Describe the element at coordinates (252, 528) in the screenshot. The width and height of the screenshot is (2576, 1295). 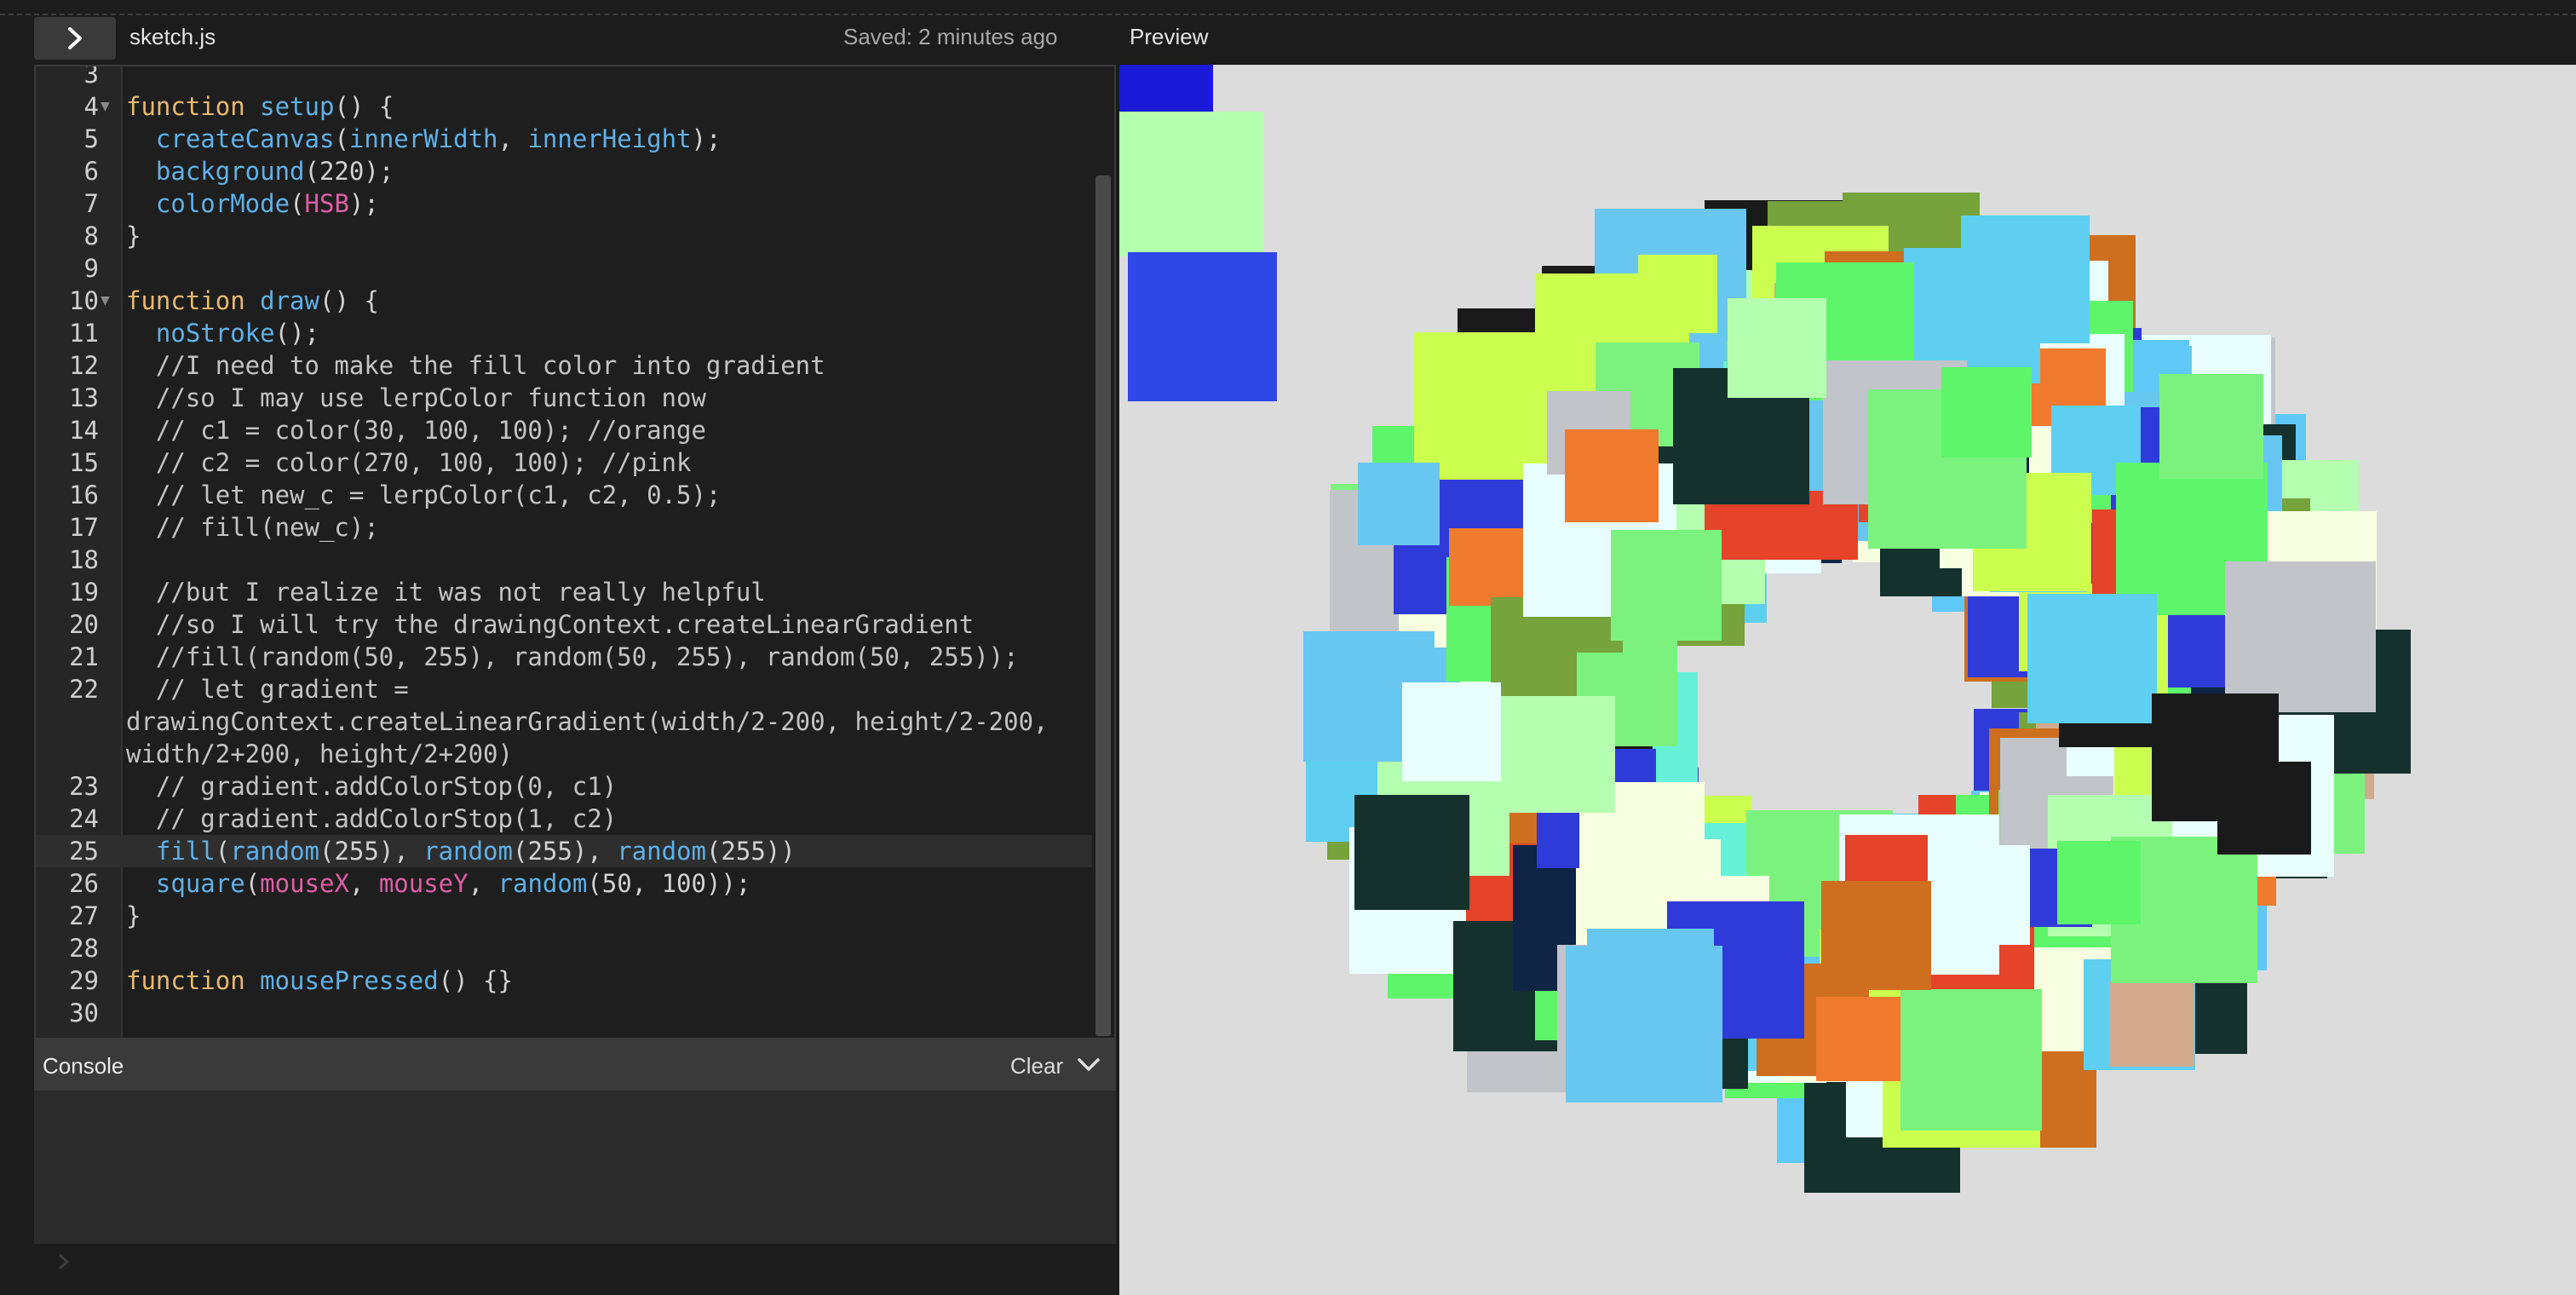
I see `code-text: // fill(new_c);` at that location.